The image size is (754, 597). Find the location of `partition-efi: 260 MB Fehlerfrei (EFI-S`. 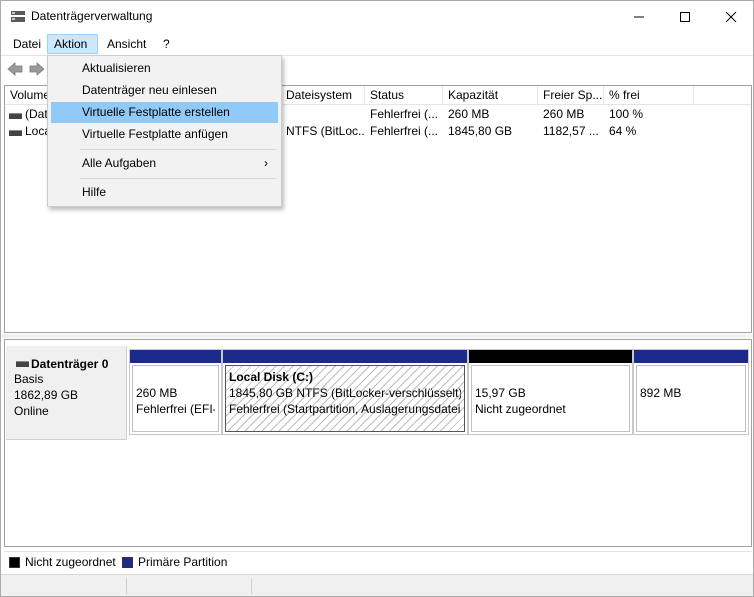

partition-efi: 260 MB Fehlerfrei (EFI-S is located at coordinates (175, 392).